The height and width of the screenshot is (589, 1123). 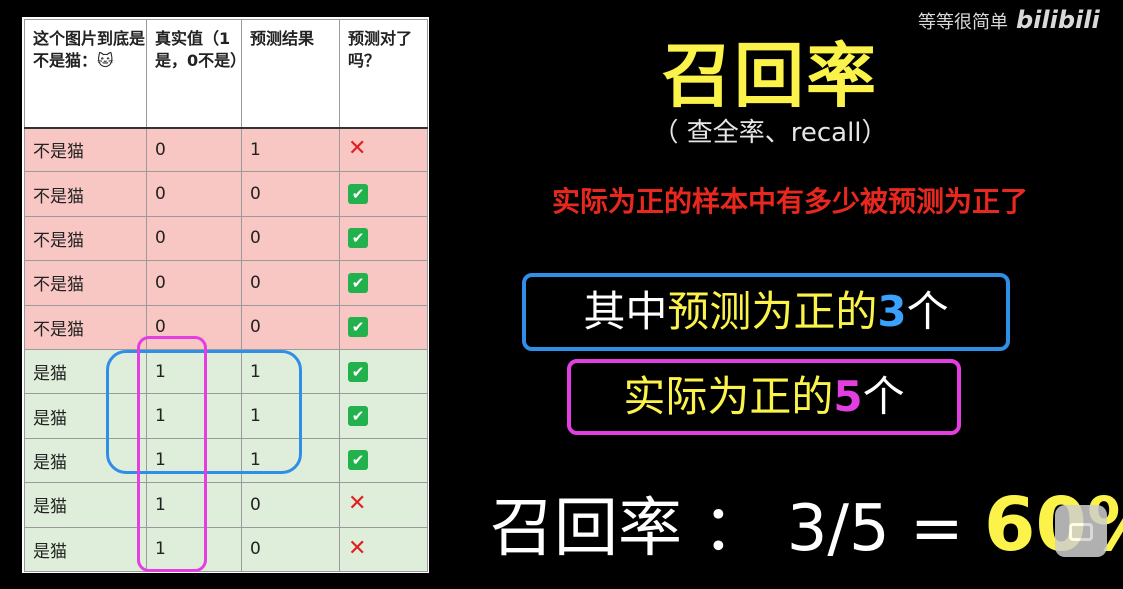 What do you see at coordinates (927, 311) in the screenshot?
I see `predicted-suffix: 个` at bounding box center [927, 311].